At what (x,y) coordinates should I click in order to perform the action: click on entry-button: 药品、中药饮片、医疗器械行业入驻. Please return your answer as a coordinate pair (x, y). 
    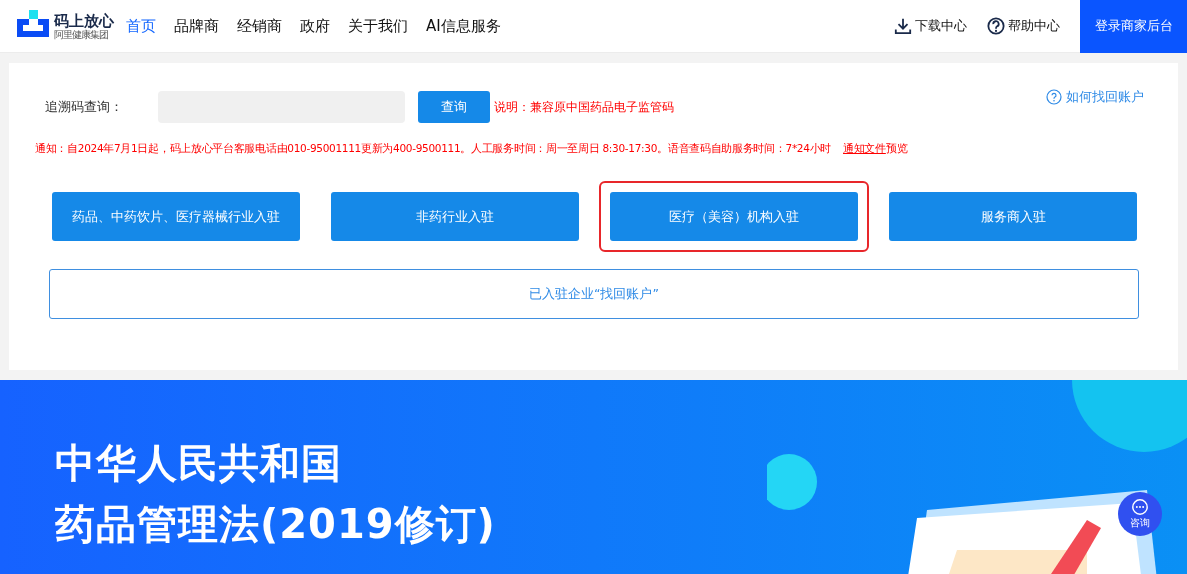
    Looking at the image, I should click on (176, 216).